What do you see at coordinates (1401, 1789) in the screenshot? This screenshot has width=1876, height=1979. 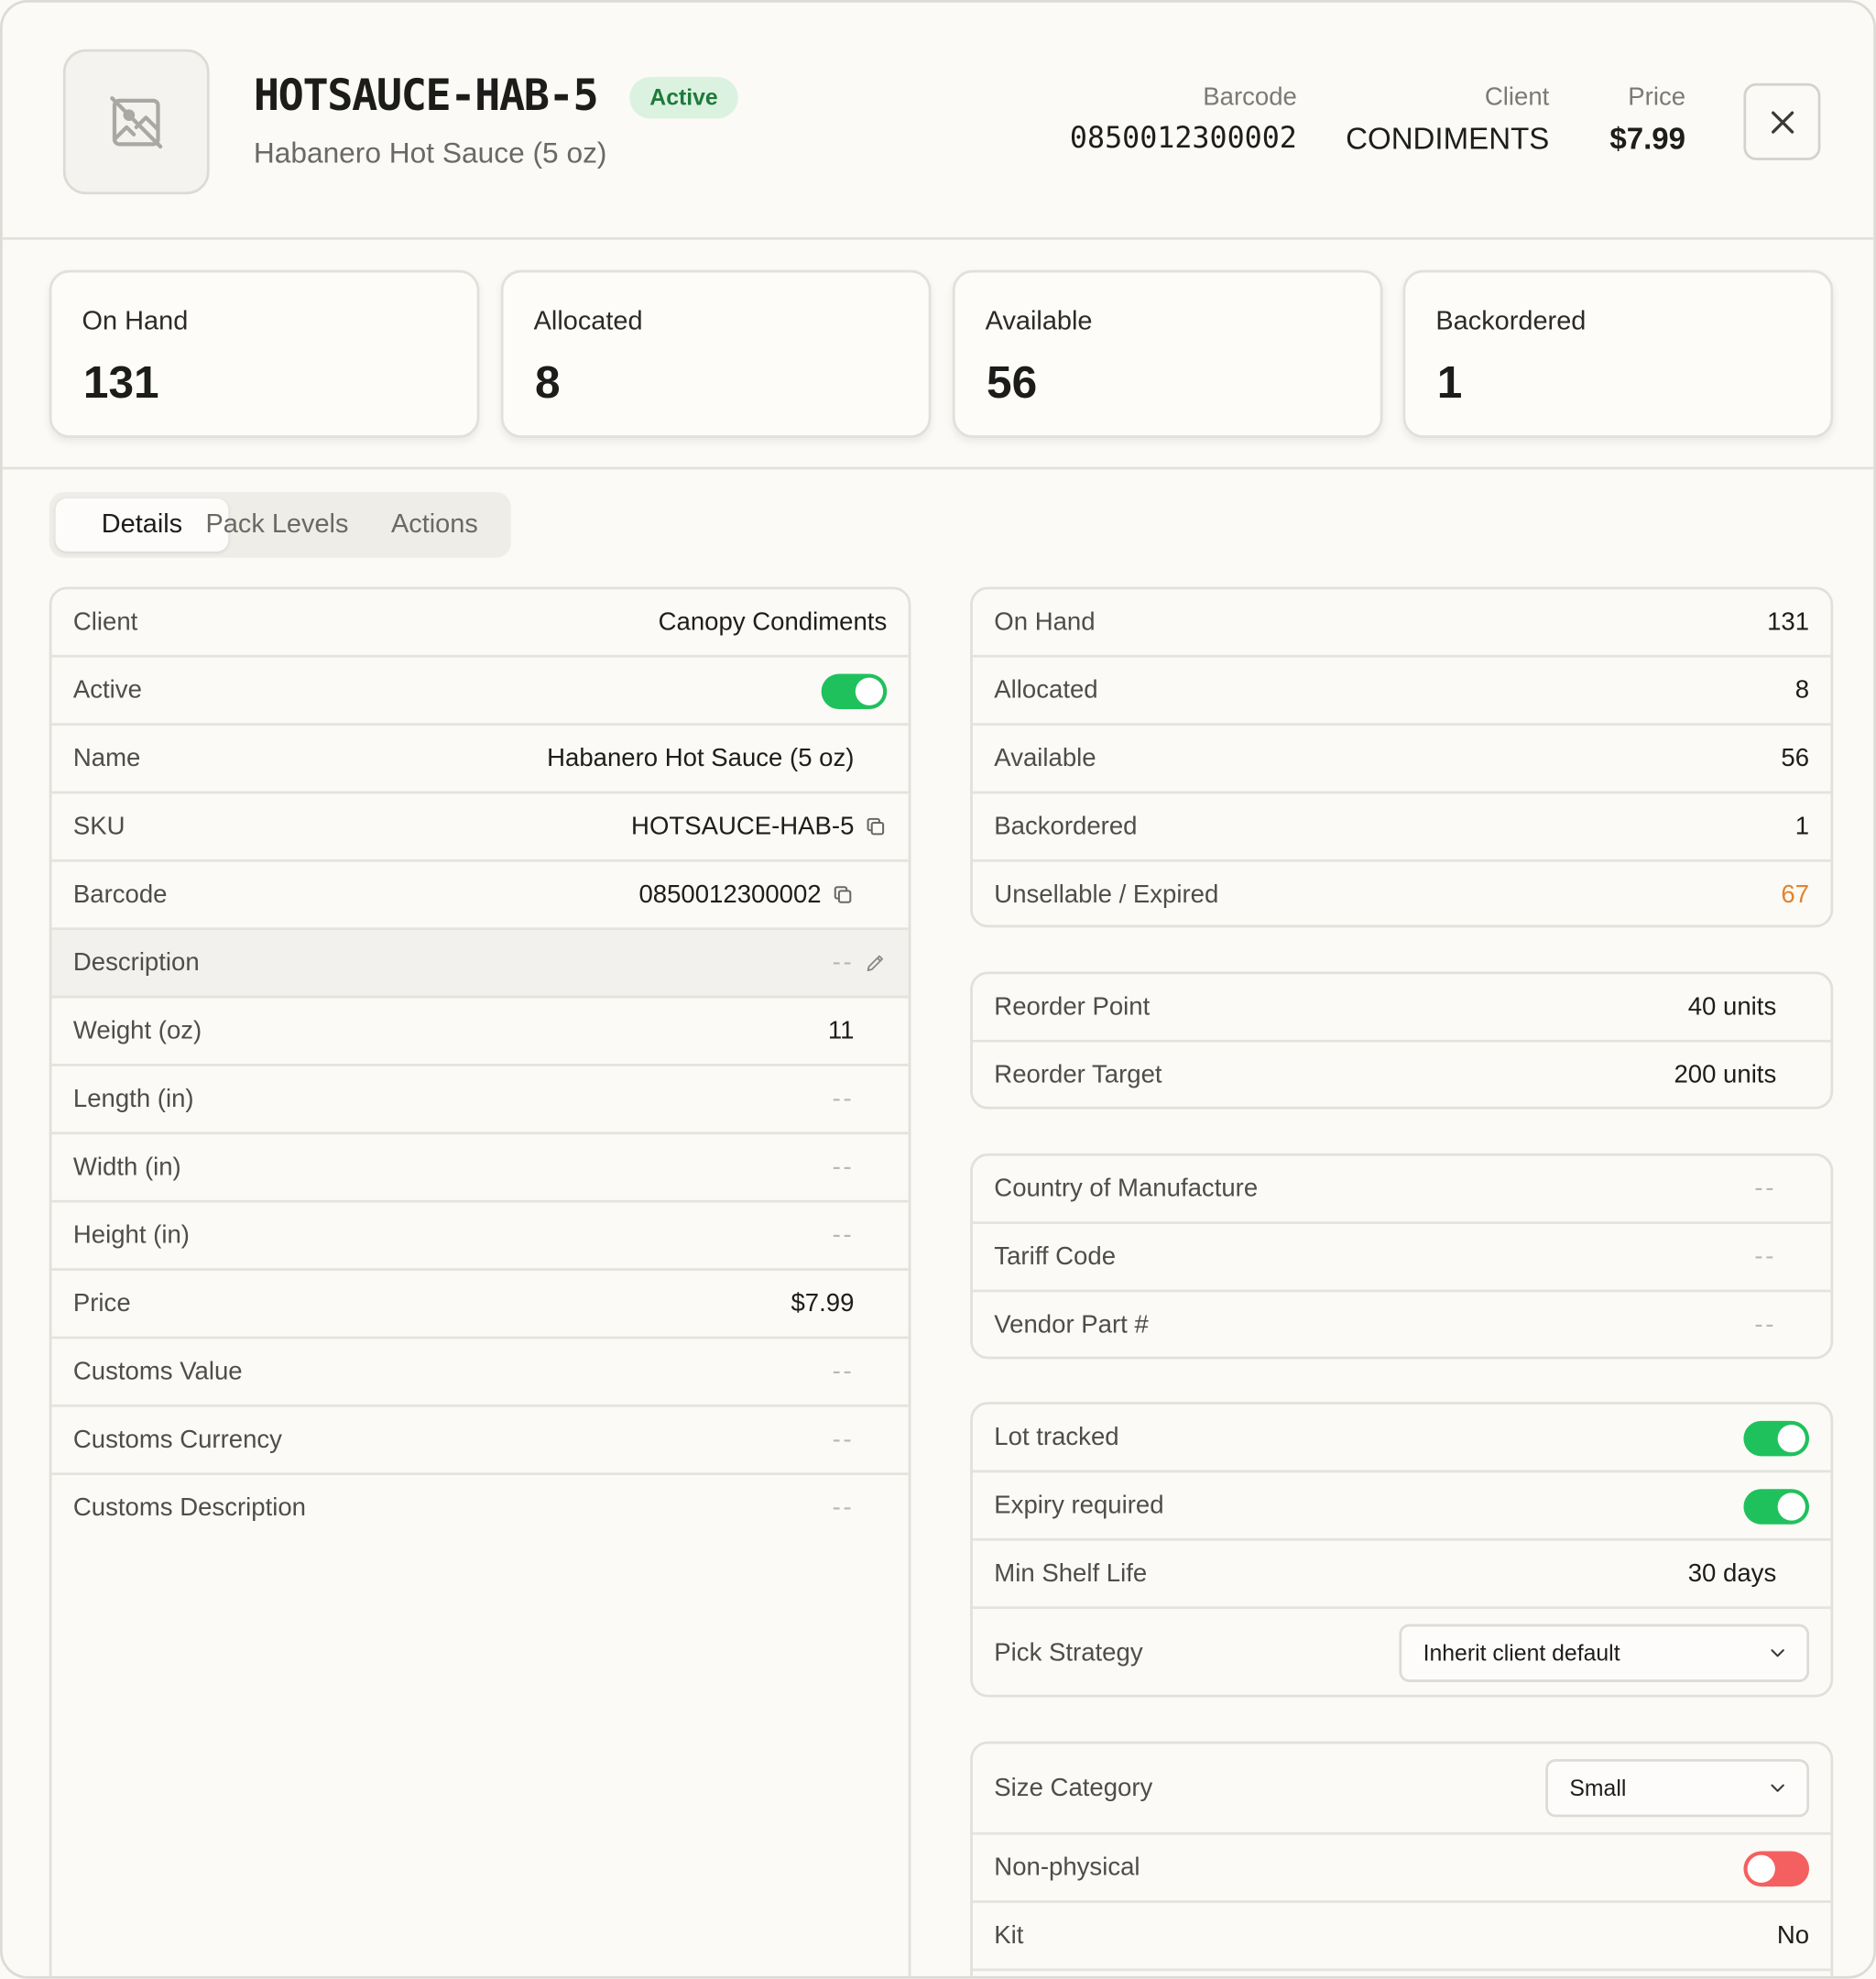 I see `physical-row-size-category: Size Category Small` at bounding box center [1401, 1789].